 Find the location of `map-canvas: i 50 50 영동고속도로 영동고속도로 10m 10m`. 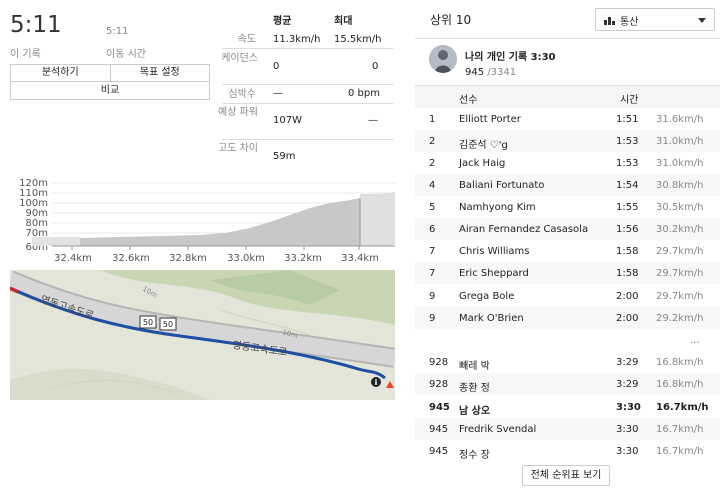

map-canvas: i 50 50 영동고속도로 영동고속도로 10m 10m is located at coordinates (202, 335).